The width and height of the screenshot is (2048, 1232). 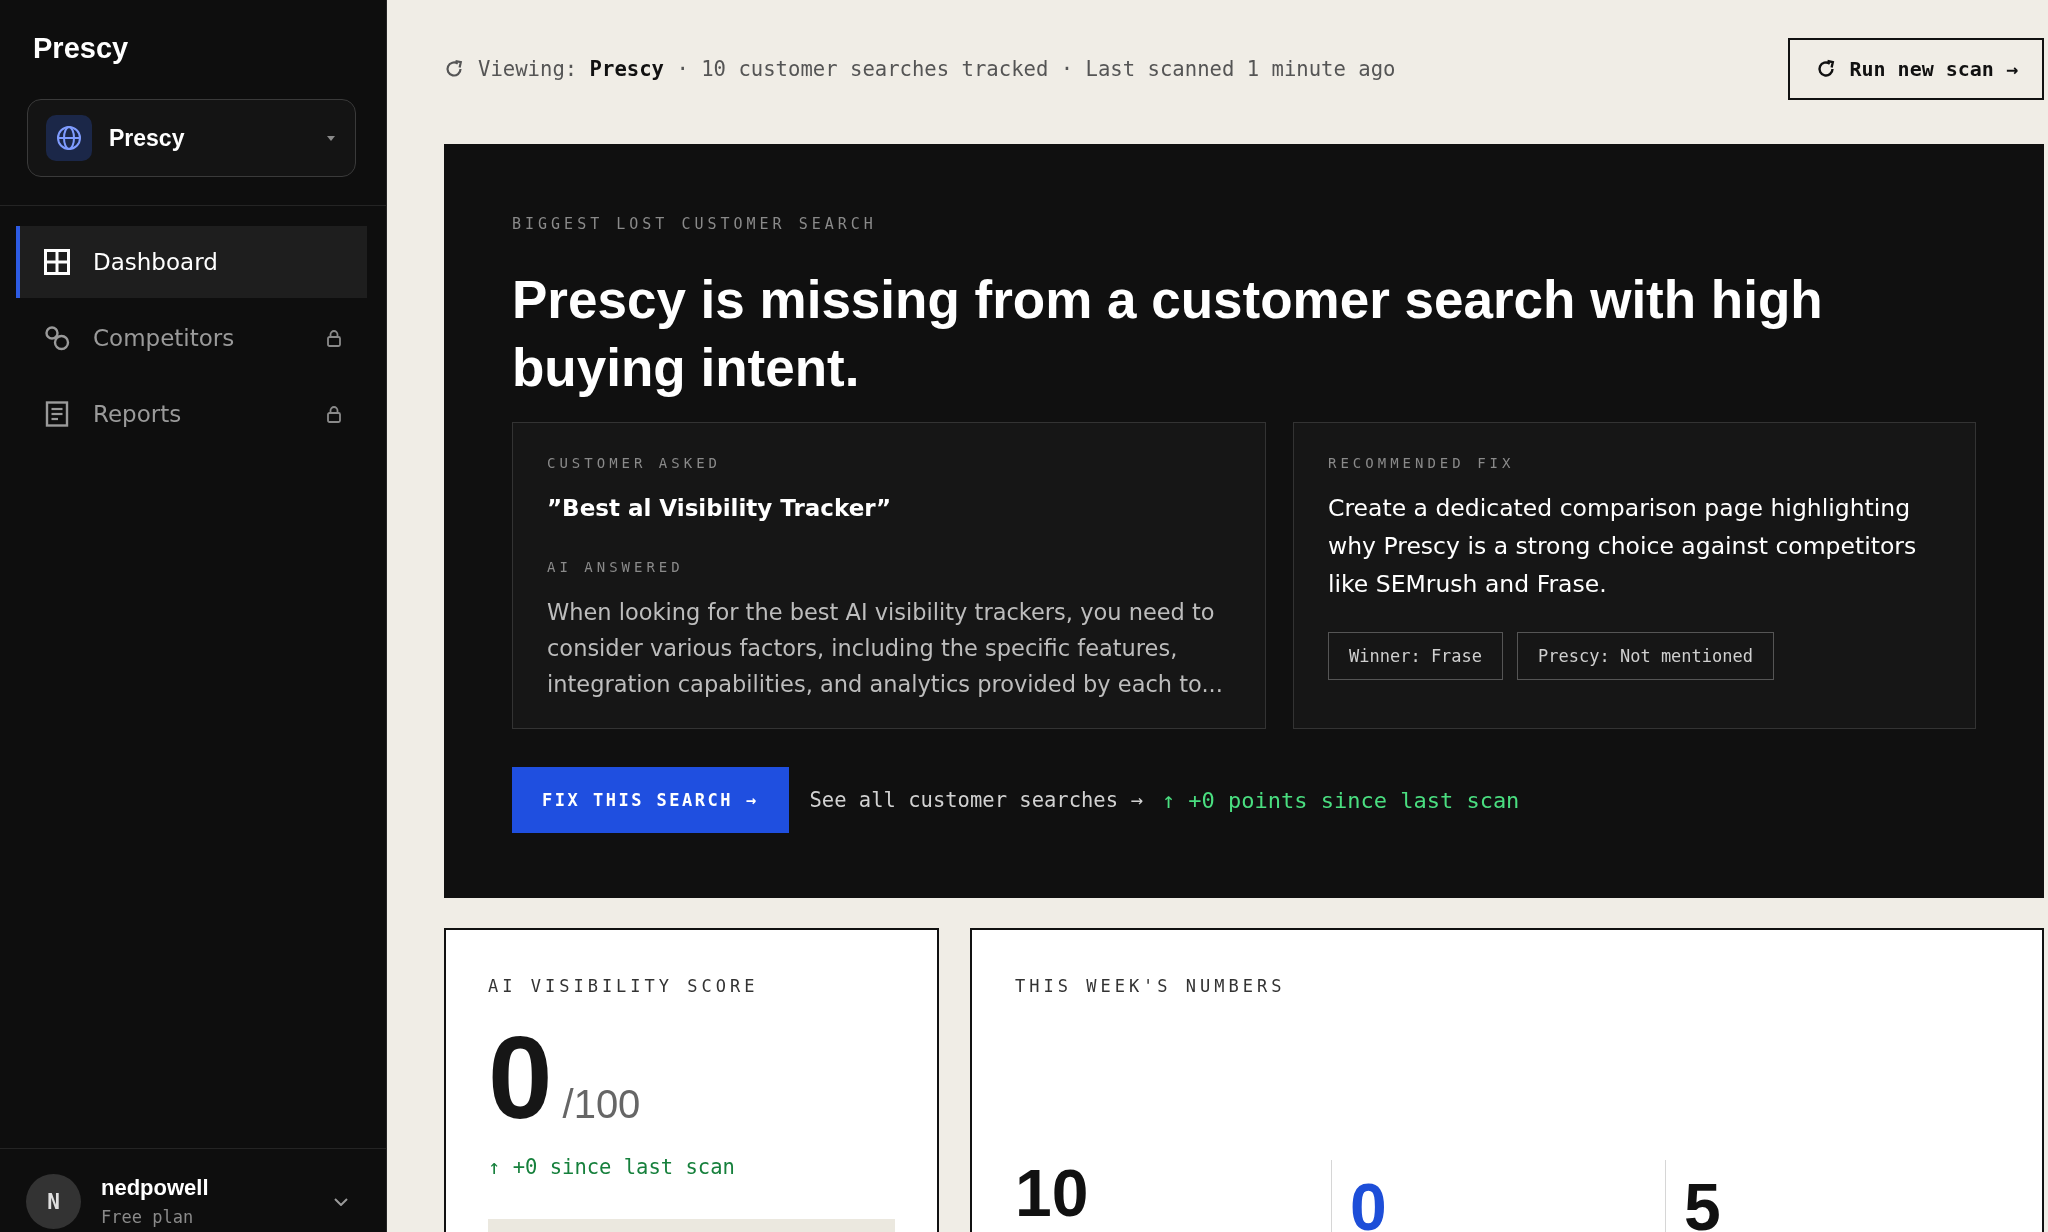 I want to click on fix-search-button: FIX THIS SEARCH →, so click(x=650, y=800).